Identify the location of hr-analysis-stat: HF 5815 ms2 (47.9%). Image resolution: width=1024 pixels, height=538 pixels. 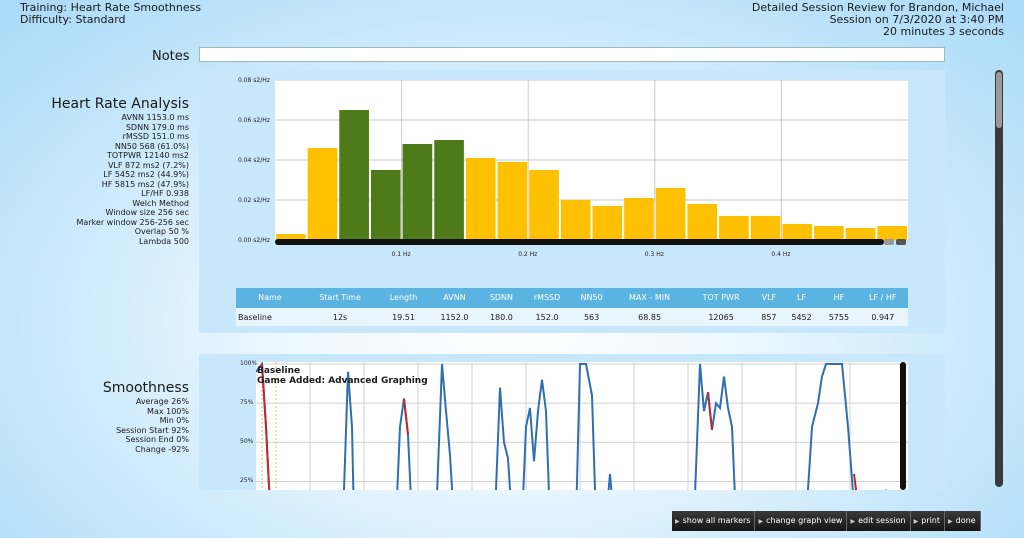
(145, 184).